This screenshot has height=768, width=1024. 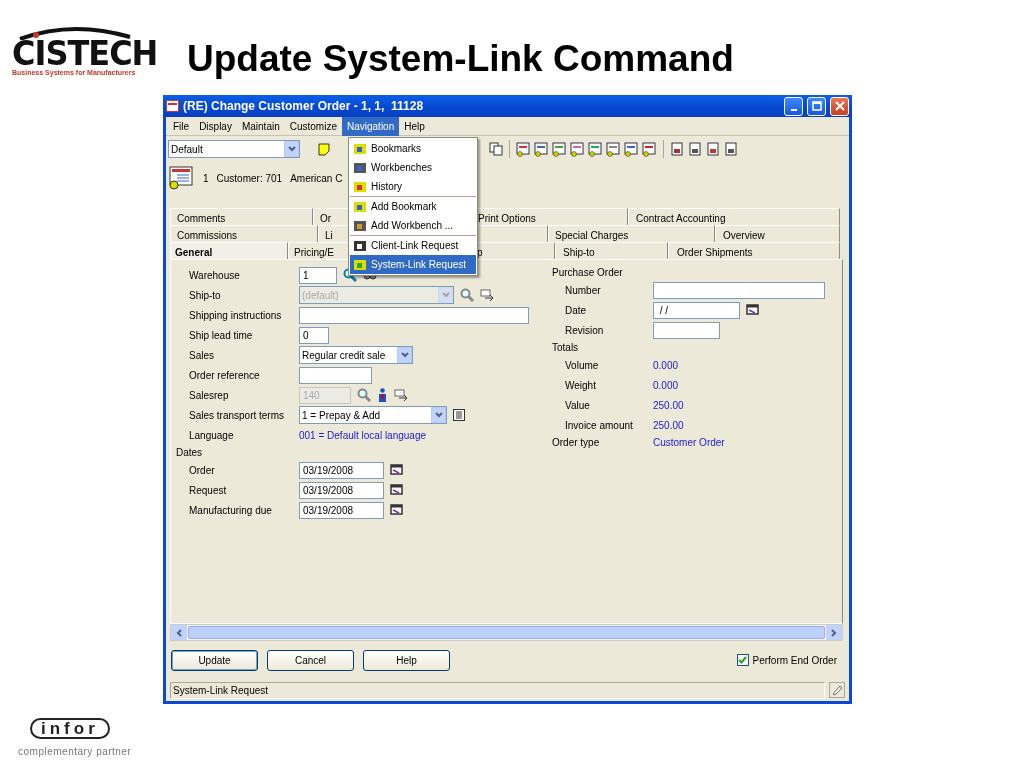 What do you see at coordinates (460, 58) in the screenshot?
I see `slide-title: Update System-Link Command` at bounding box center [460, 58].